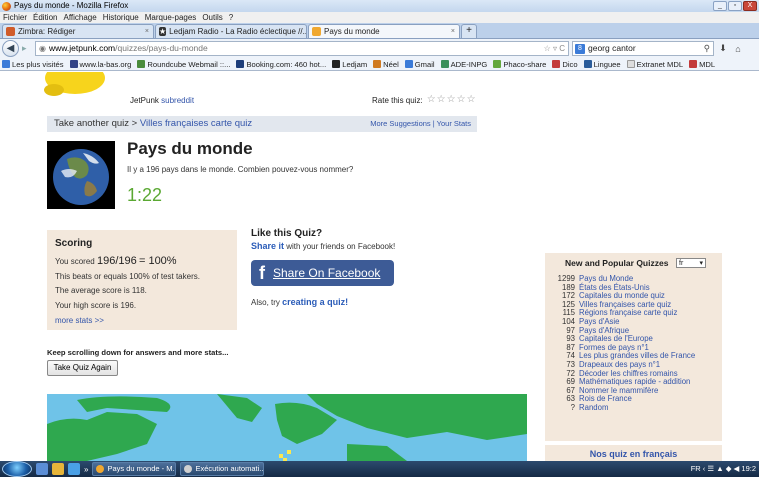  Describe the element at coordinates (701, 263) in the screenshot. I see `chevron-down-icon: ▾` at that location.